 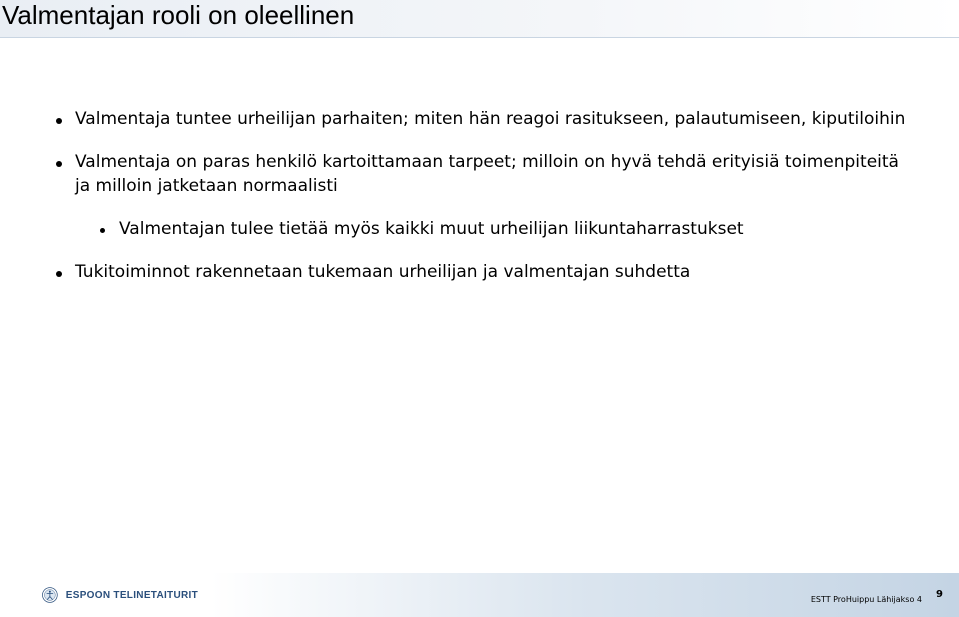 I want to click on slide-title: Valmentajan rooli on oleellinen, so click(x=178, y=15).